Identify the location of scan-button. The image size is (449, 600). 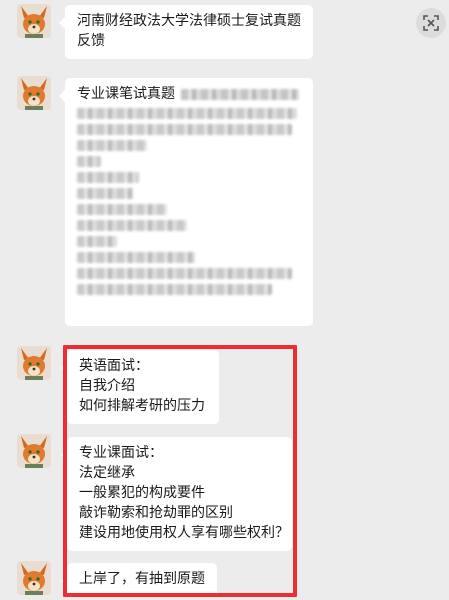
(431, 23).